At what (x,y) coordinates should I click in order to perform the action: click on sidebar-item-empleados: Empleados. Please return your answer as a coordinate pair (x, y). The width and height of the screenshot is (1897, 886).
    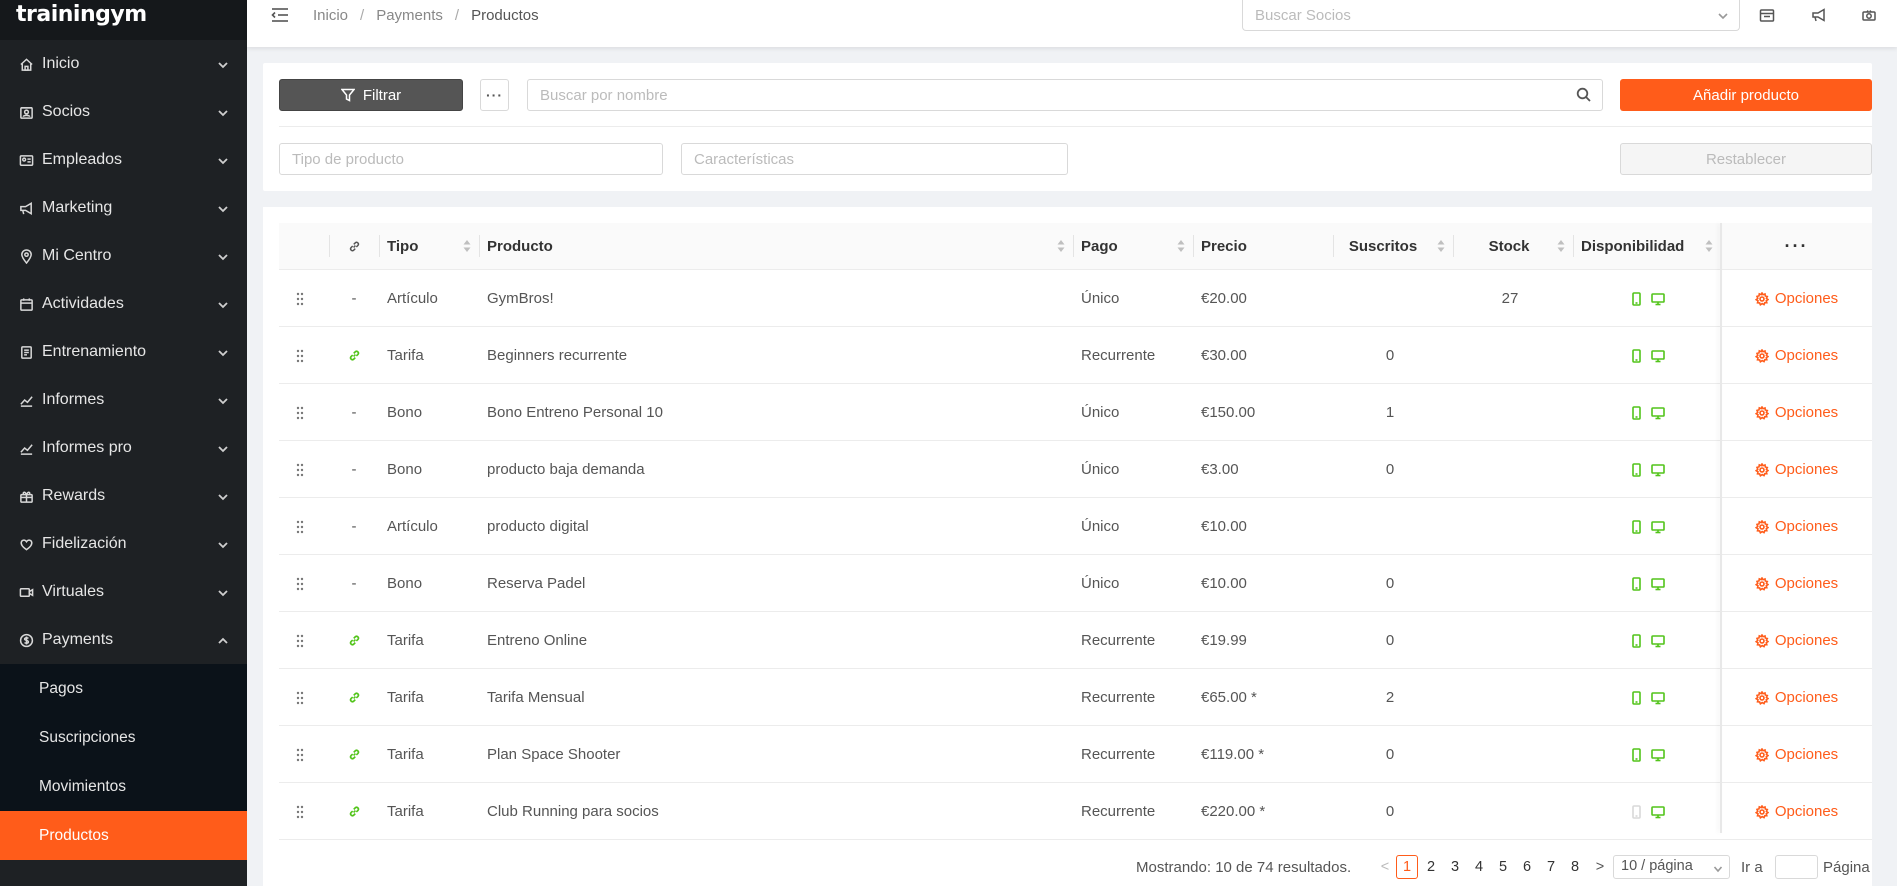
    Looking at the image, I should click on (123, 160).